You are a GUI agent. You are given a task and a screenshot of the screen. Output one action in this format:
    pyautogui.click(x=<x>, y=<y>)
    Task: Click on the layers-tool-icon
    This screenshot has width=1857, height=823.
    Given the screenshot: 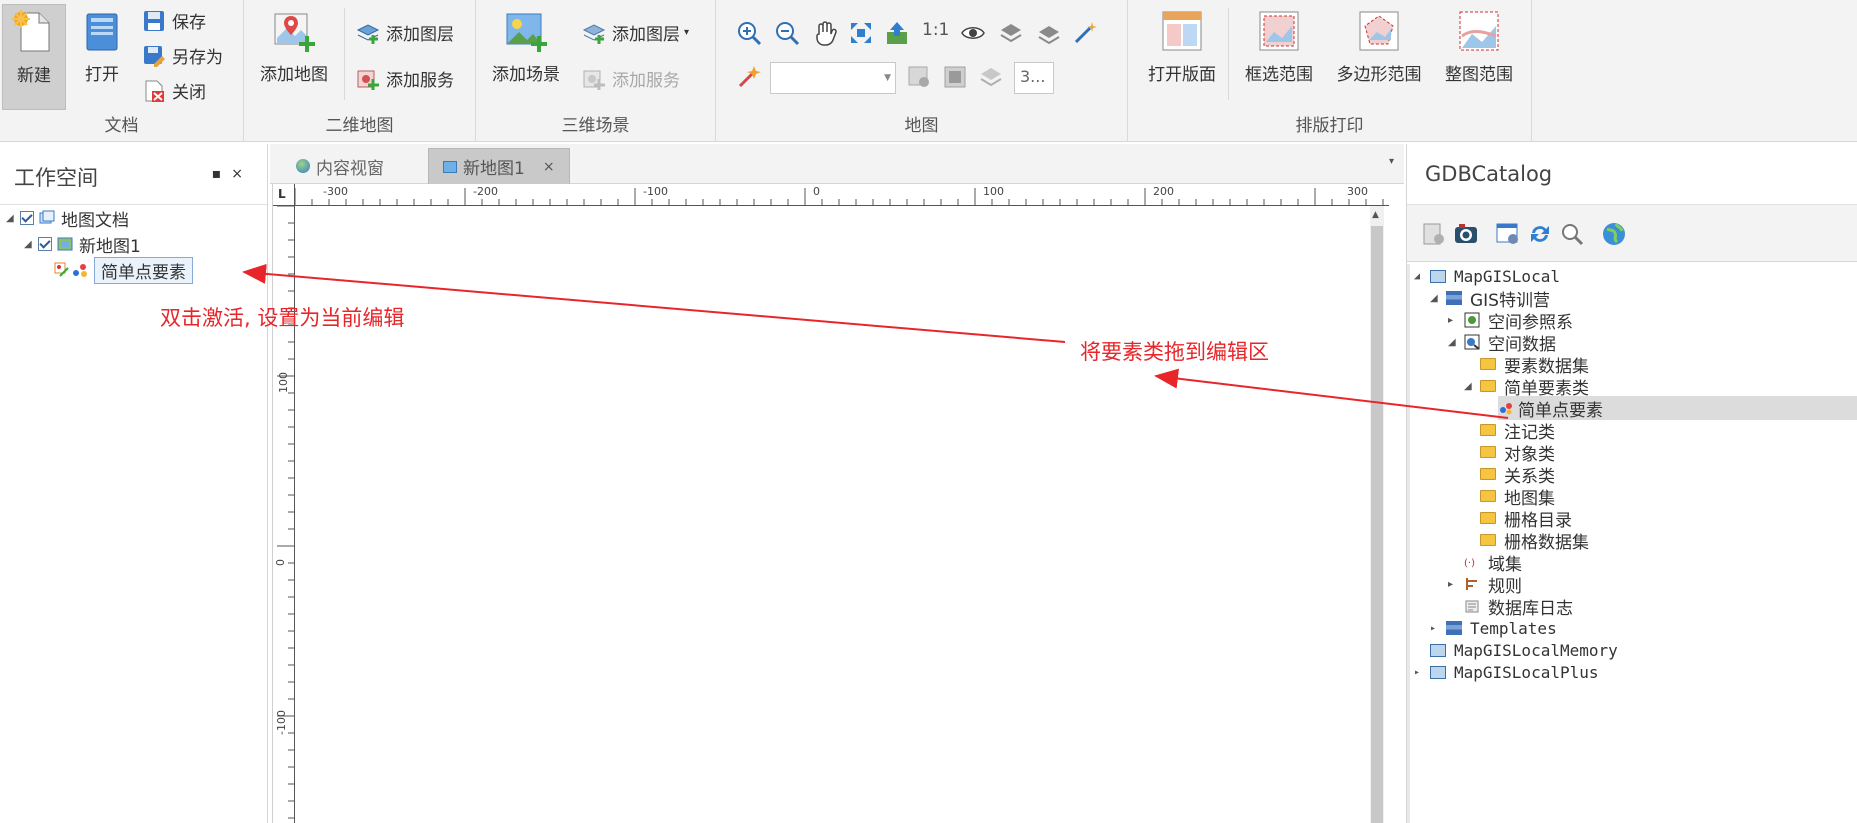 What is the action you would take?
    pyautogui.click(x=991, y=77)
    